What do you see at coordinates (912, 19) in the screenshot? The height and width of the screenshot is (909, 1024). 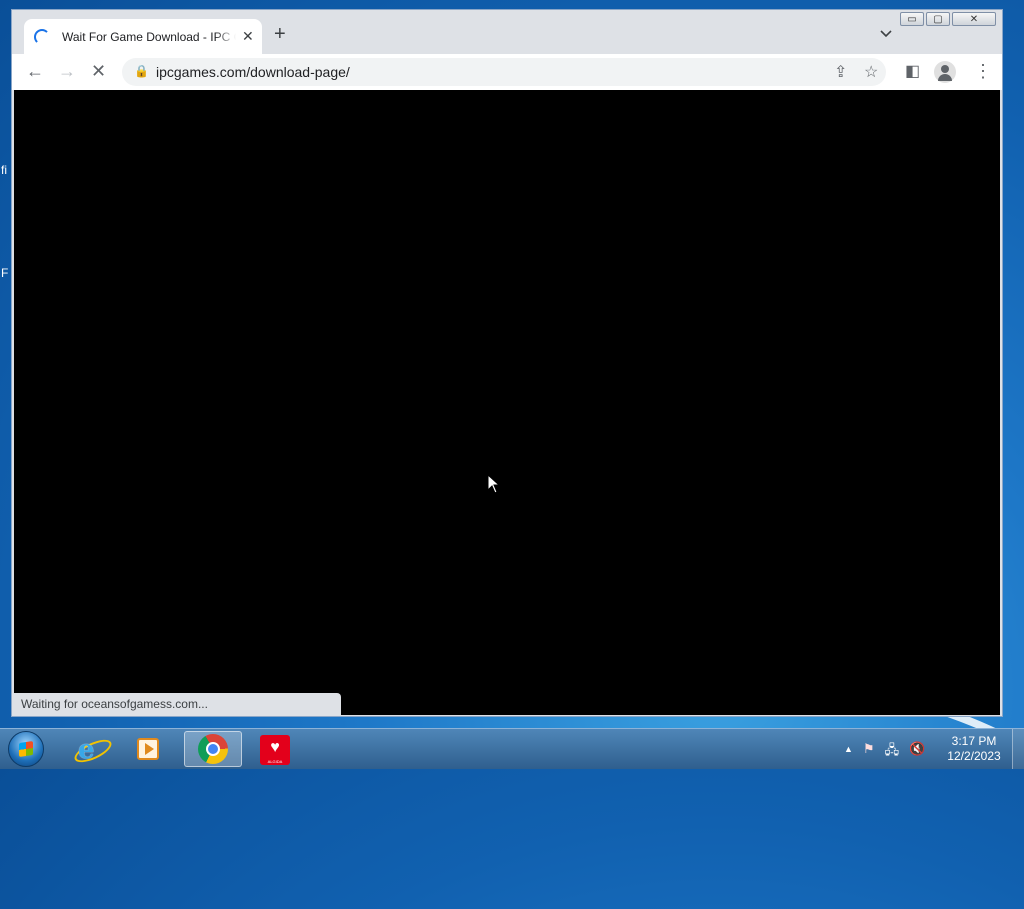 I see `minimize-button: ▭` at bounding box center [912, 19].